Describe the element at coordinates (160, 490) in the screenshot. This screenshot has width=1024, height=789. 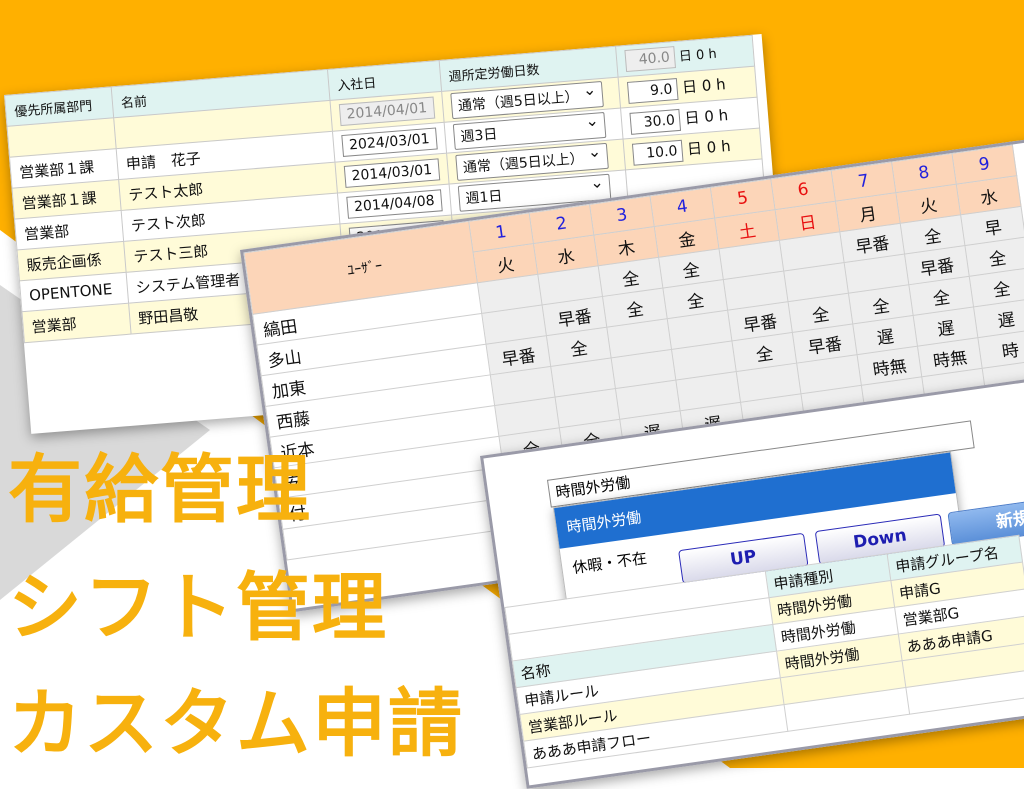
I see `headline-paid-leave: 有給管理` at that location.